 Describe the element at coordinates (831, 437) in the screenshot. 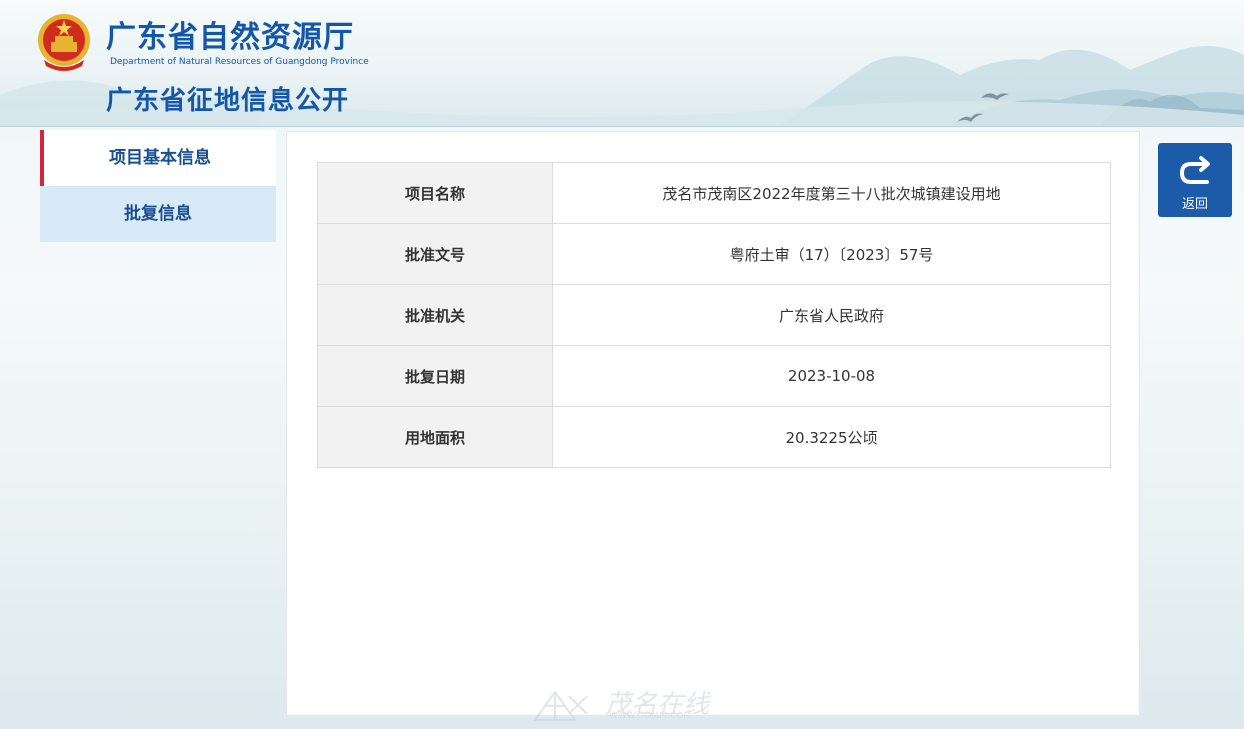

I see `row-value-land-area: 20.3225公顷` at that location.